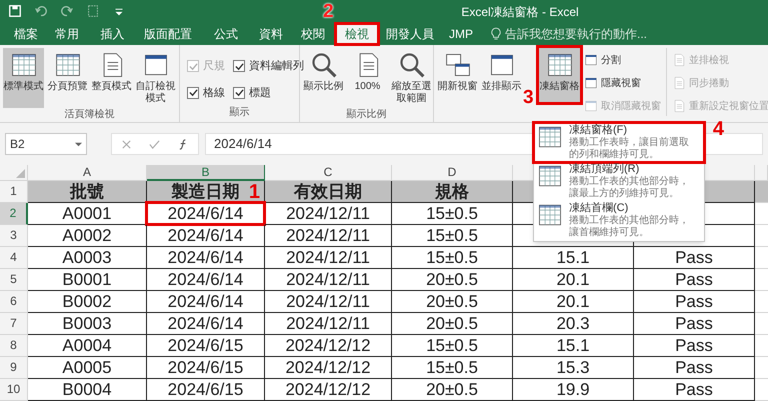 This screenshot has width=768, height=401. What do you see at coordinates (528, 97) in the screenshot?
I see `callout-number: 3` at bounding box center [528, 97].